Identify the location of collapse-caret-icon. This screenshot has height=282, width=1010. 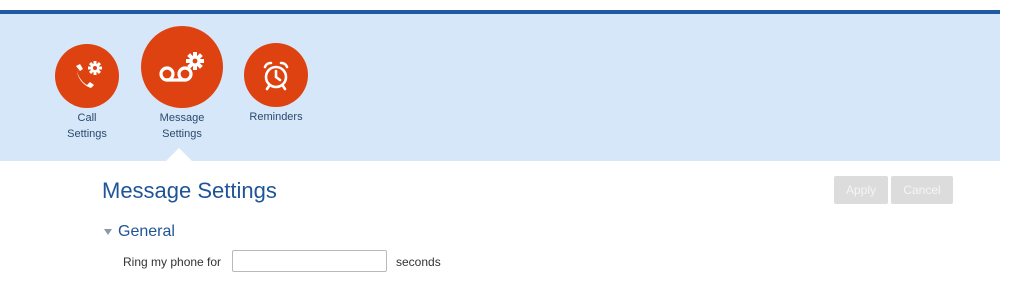
(108, 232).